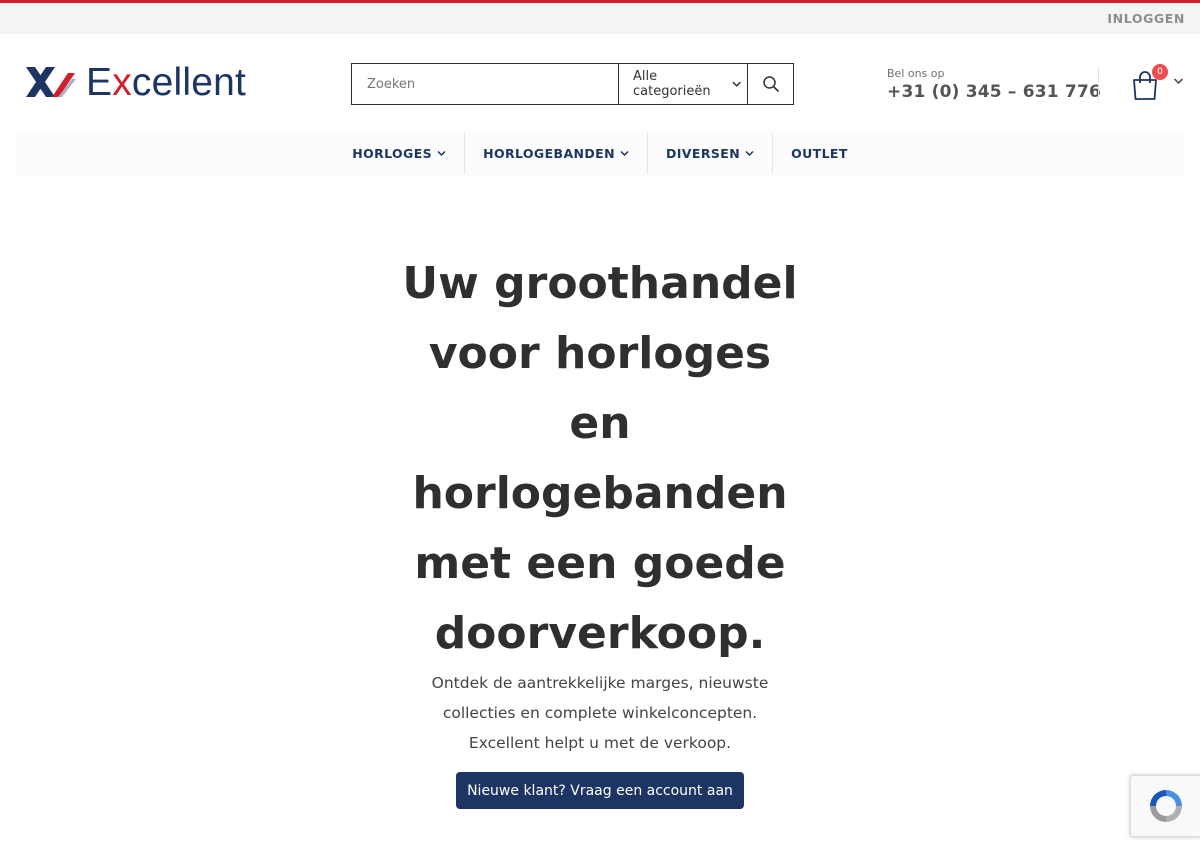  Describe the element at coordinates (1160, 72) in the screenshot. I see `cart-count-badge: 0` at that location.